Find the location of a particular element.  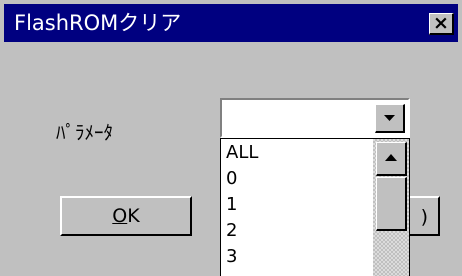

dropdown-scrollbar is located at coordinates (391, 207).